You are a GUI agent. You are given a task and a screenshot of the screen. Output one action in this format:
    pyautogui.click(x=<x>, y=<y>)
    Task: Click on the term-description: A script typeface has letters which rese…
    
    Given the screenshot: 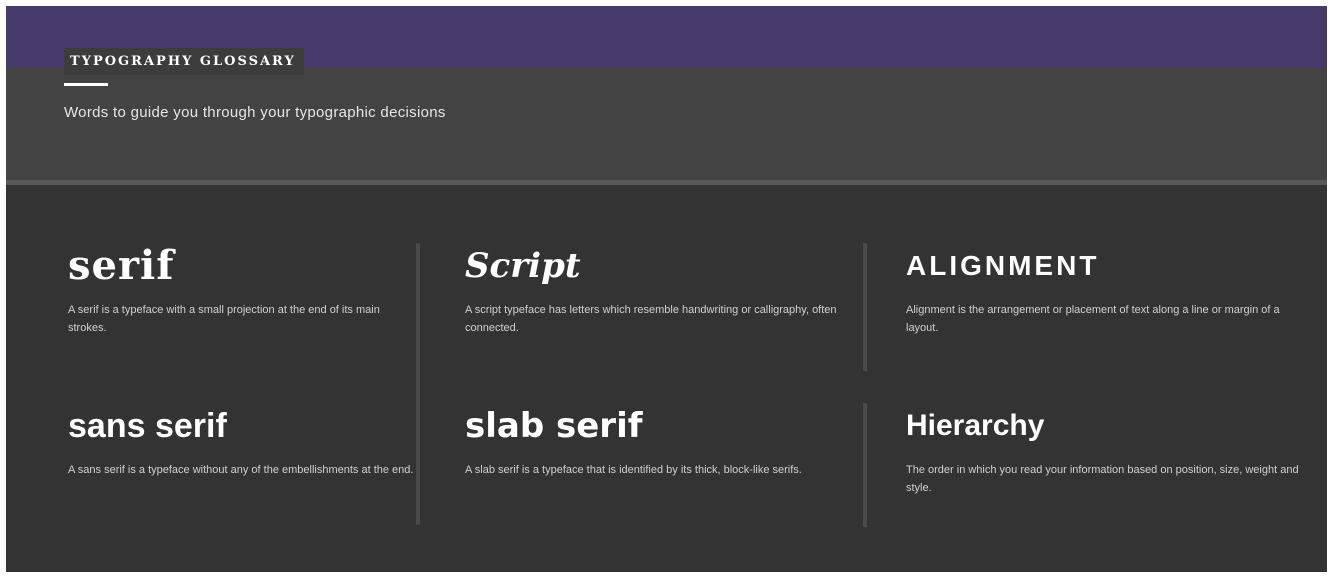 What is the action you would take?
    pyautogui.click(x=651, y=319)
    